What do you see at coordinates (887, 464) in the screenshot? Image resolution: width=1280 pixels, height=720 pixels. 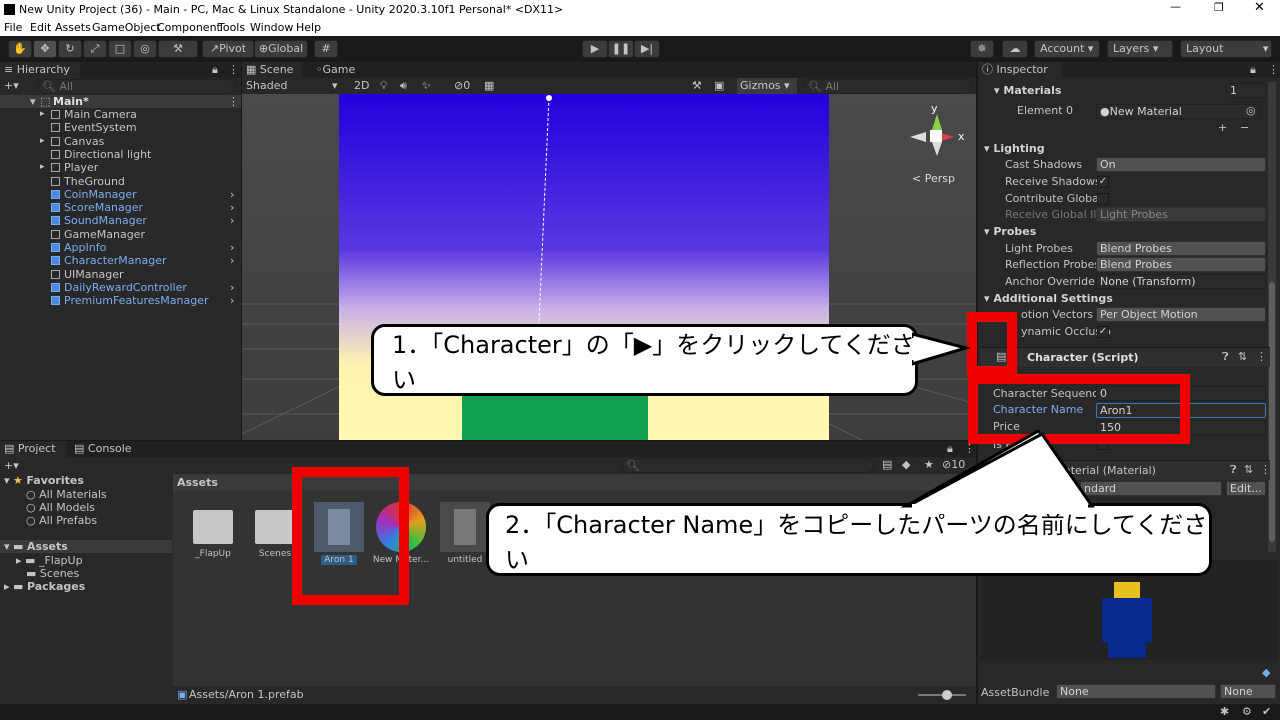 I see `filter-type-icon: ▤` at bounding box center [887, 464].